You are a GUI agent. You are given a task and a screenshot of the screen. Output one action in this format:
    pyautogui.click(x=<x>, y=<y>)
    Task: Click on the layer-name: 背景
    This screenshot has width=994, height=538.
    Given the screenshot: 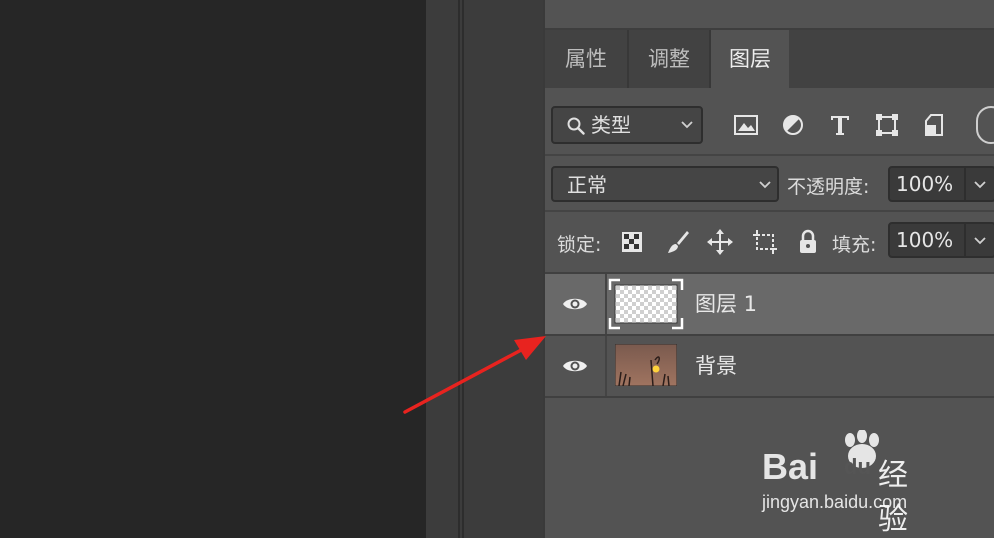 What is the action you would take?
    pyautogui.click(x=716, y=366)
    